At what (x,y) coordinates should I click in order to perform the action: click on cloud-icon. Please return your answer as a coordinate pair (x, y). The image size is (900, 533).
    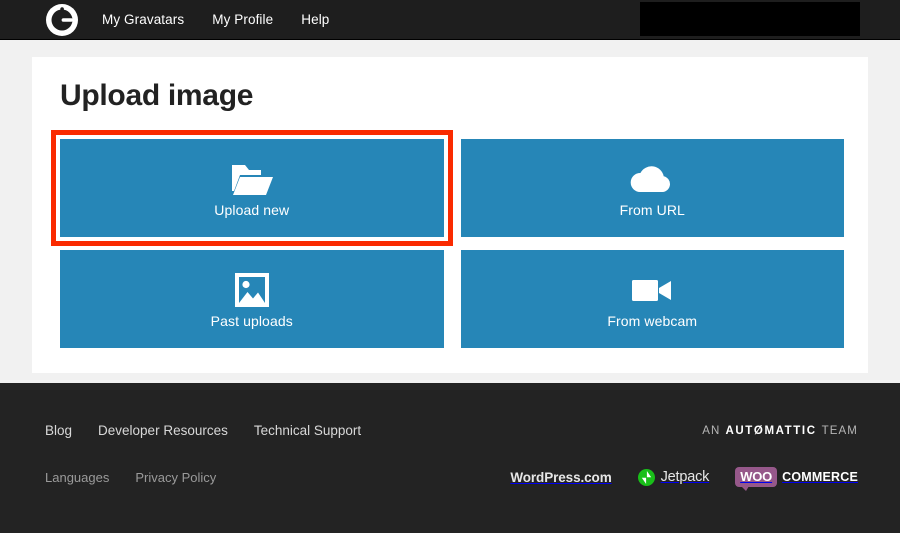
    Looking at the image, I should click on (652, 179).